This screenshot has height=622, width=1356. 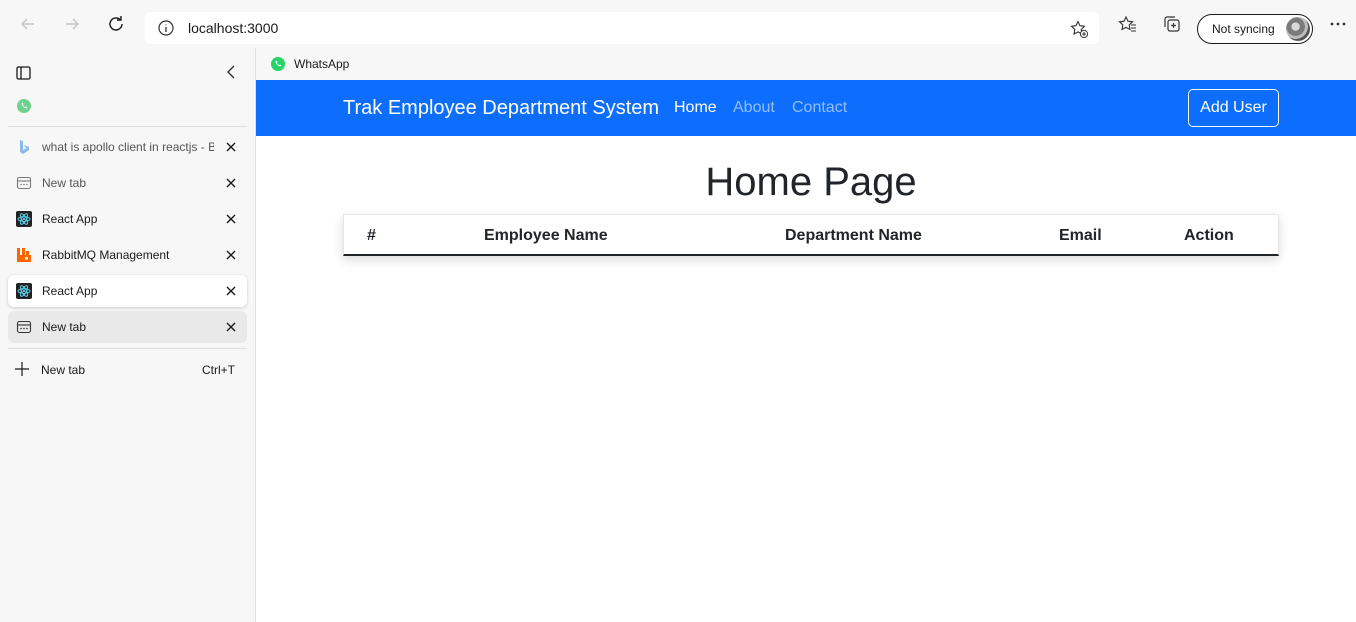 What do you see at coordinates (622, 28) in the screenshot?
I see `address-bar: localhost:3000` at bounding box center [622, 28].